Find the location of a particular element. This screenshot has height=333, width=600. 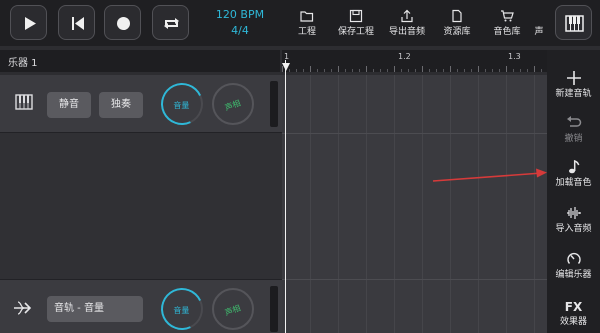

menu-resource-library: 资源库 is located at coordinates (457, 24).